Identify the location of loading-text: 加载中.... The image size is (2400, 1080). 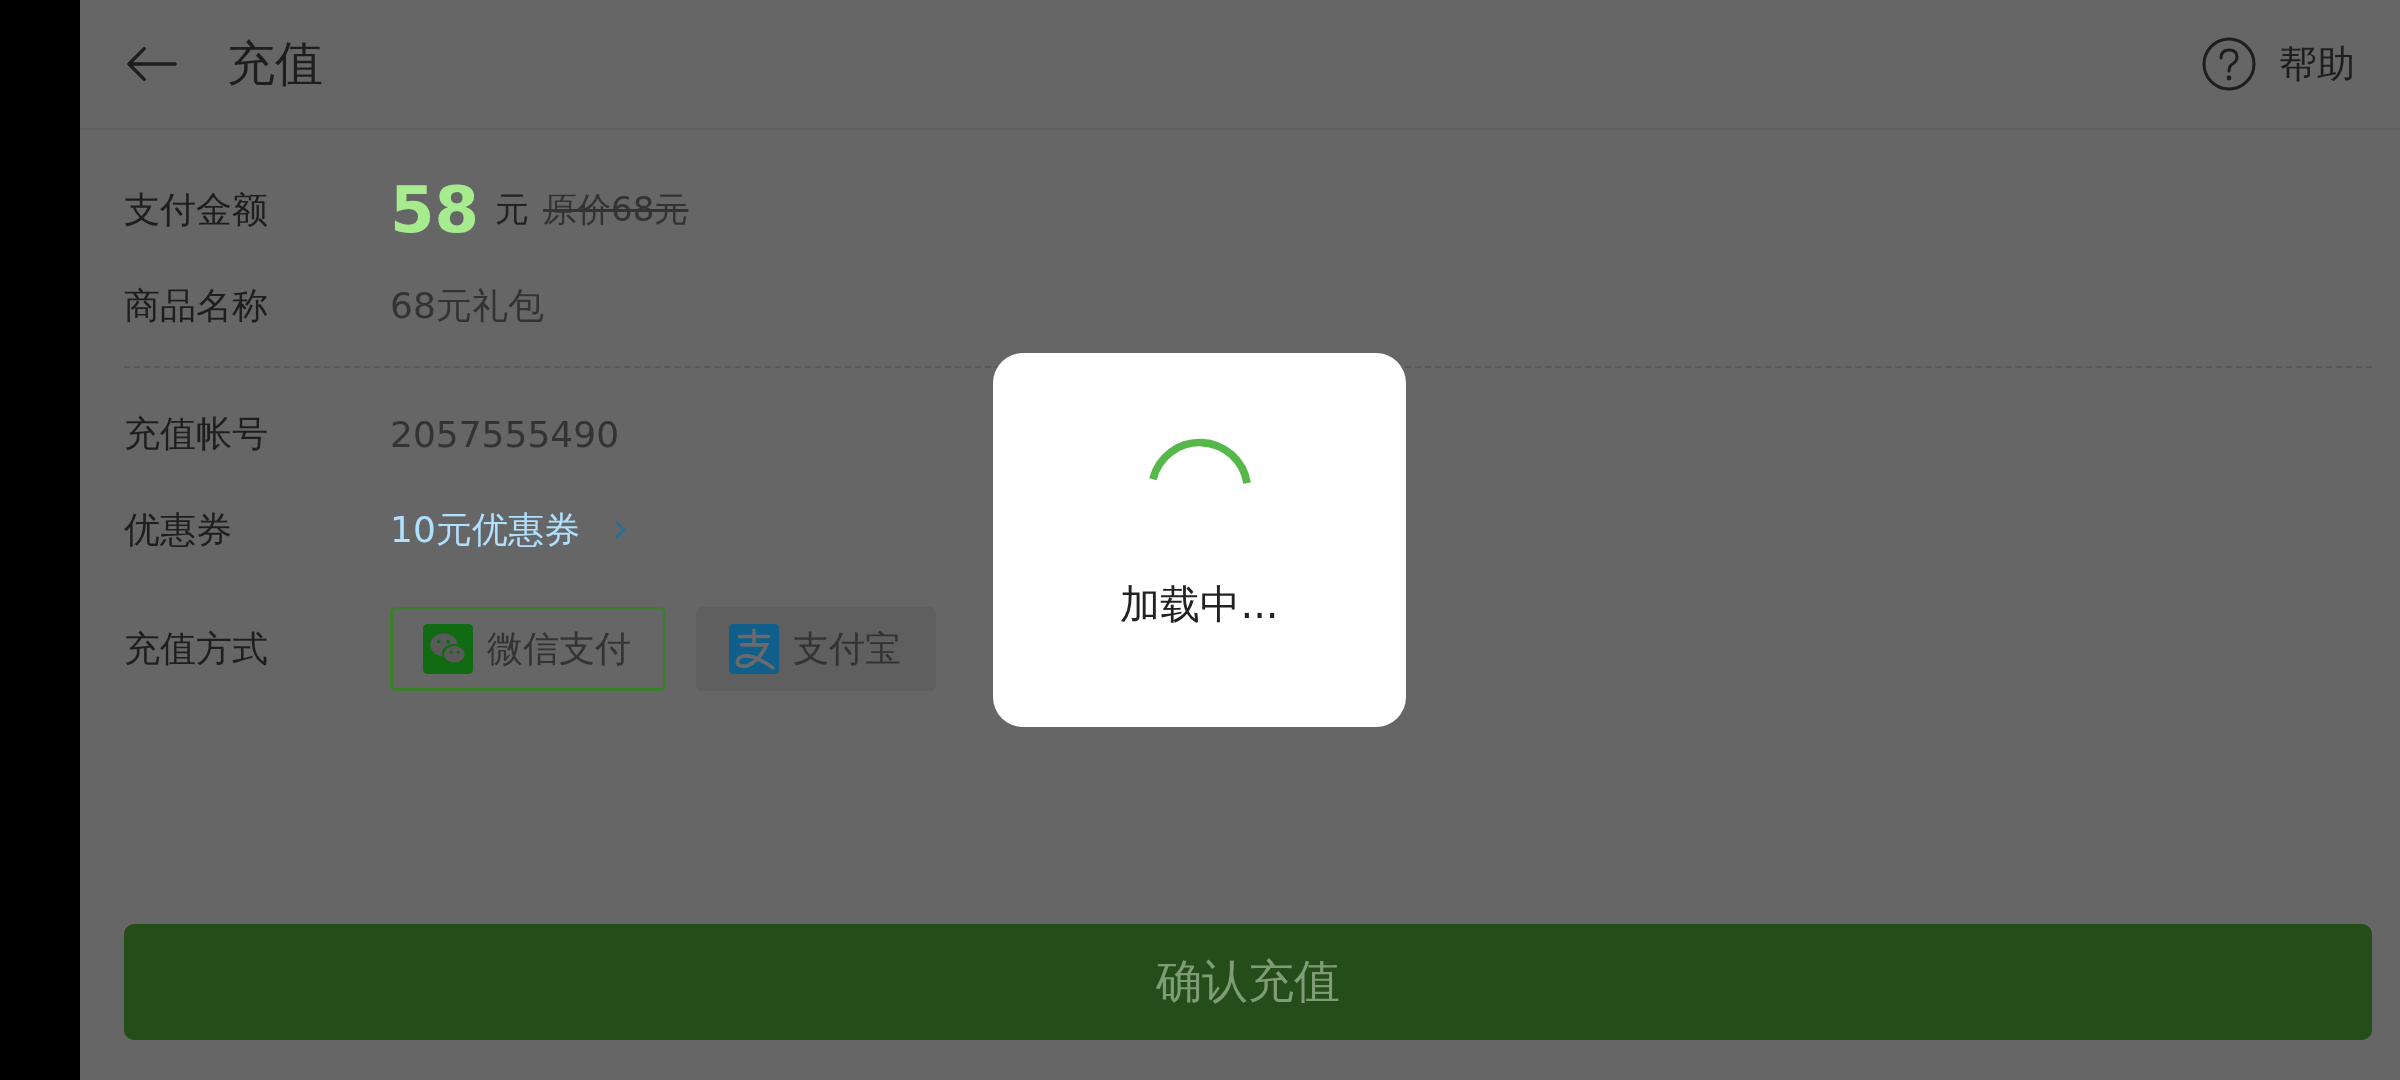
(1199, 604).